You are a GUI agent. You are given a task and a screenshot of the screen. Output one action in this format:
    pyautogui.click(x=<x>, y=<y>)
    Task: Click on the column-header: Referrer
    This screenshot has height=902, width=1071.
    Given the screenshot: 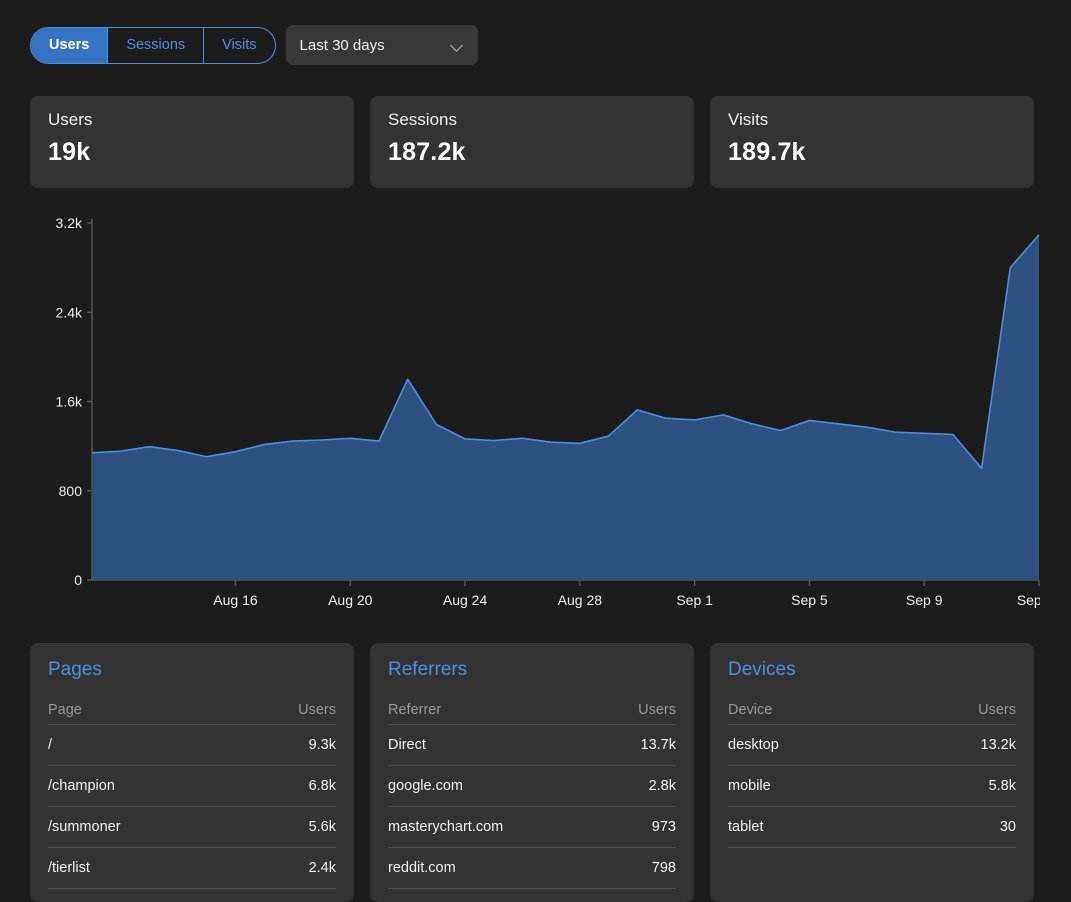 What is the action you would take?
    pyautogui.click(x=415, y=709)
    